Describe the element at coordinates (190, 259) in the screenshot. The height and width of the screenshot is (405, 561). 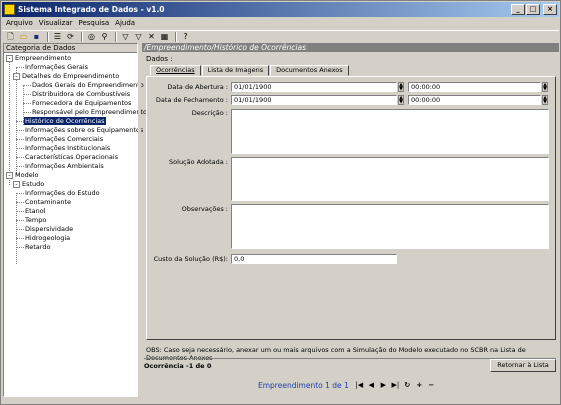
I see `custo-label: Custo da Solução (R$):` at that location.